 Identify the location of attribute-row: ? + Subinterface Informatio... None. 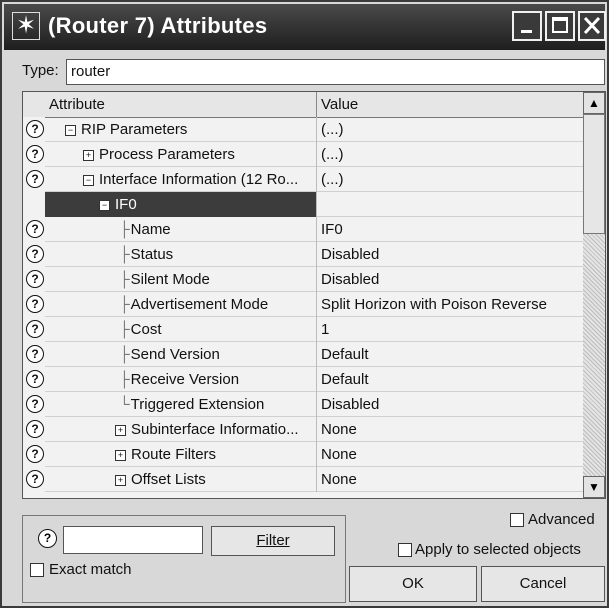
(303, 429).